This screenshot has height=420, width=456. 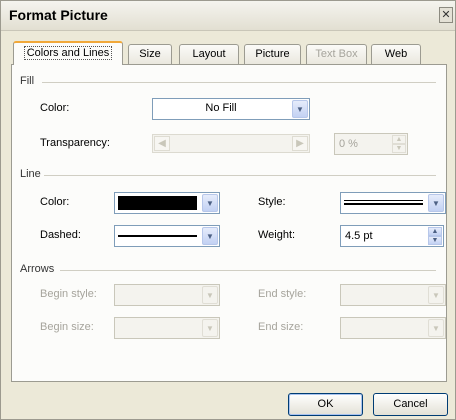 What do you see at coordinates (150, 54) in the screenshot?
I see `tab-size: Size` at bounding box center [150, 54].